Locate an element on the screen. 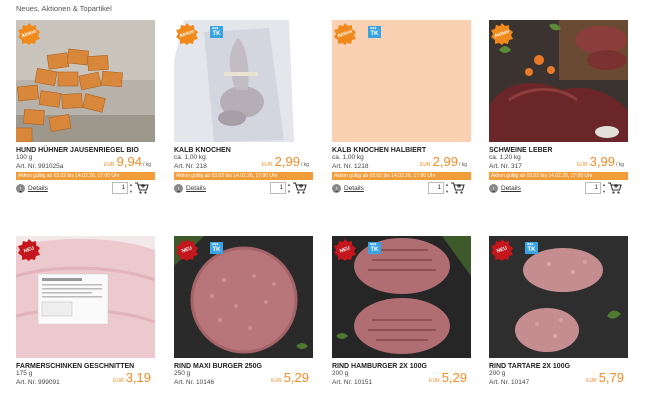 Image resolution: width=645 pixels, height=400 pixels. article-number: Art. Nr. 991025a is located at coordinates (40, 166).